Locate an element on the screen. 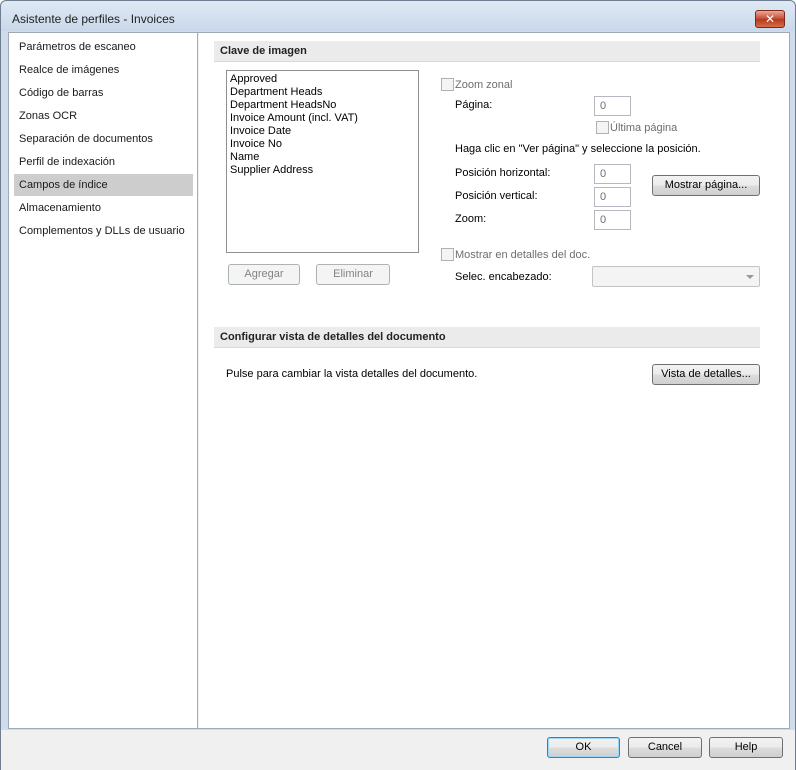 This screenshot has width=796, height=770. horizontal-position-input: 0 is located at coordinates (612, 174).